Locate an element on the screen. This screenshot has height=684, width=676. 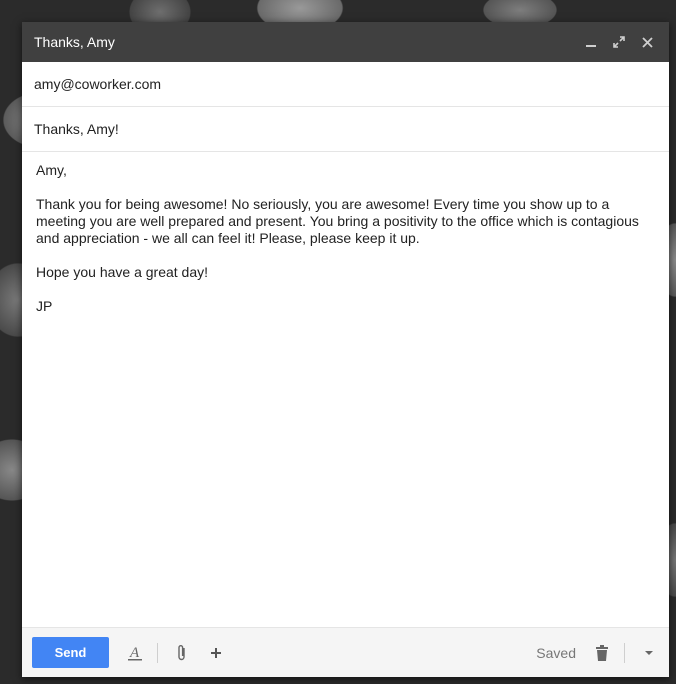
to-field: amy@coworker.com is located at coordinates (345, 84).